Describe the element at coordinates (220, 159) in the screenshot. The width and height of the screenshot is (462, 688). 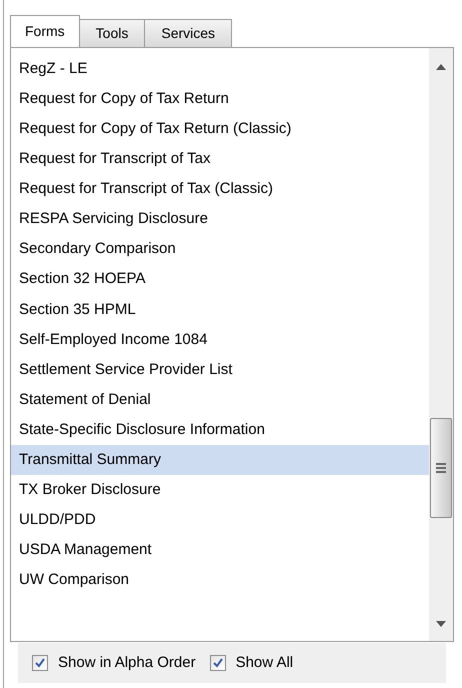
I see `list-item: Request for Transcript of Tax` at that location.